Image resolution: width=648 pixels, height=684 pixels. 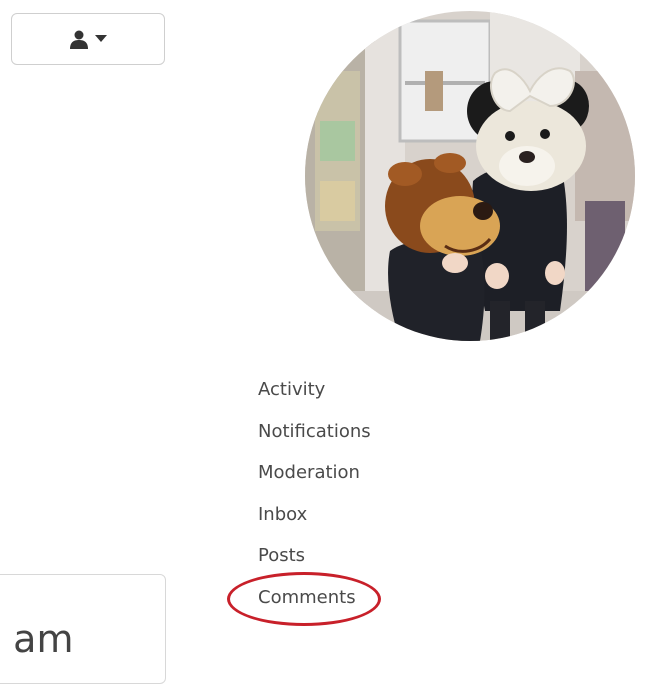 I want to click on user-icon, so click(x=79, y=39).